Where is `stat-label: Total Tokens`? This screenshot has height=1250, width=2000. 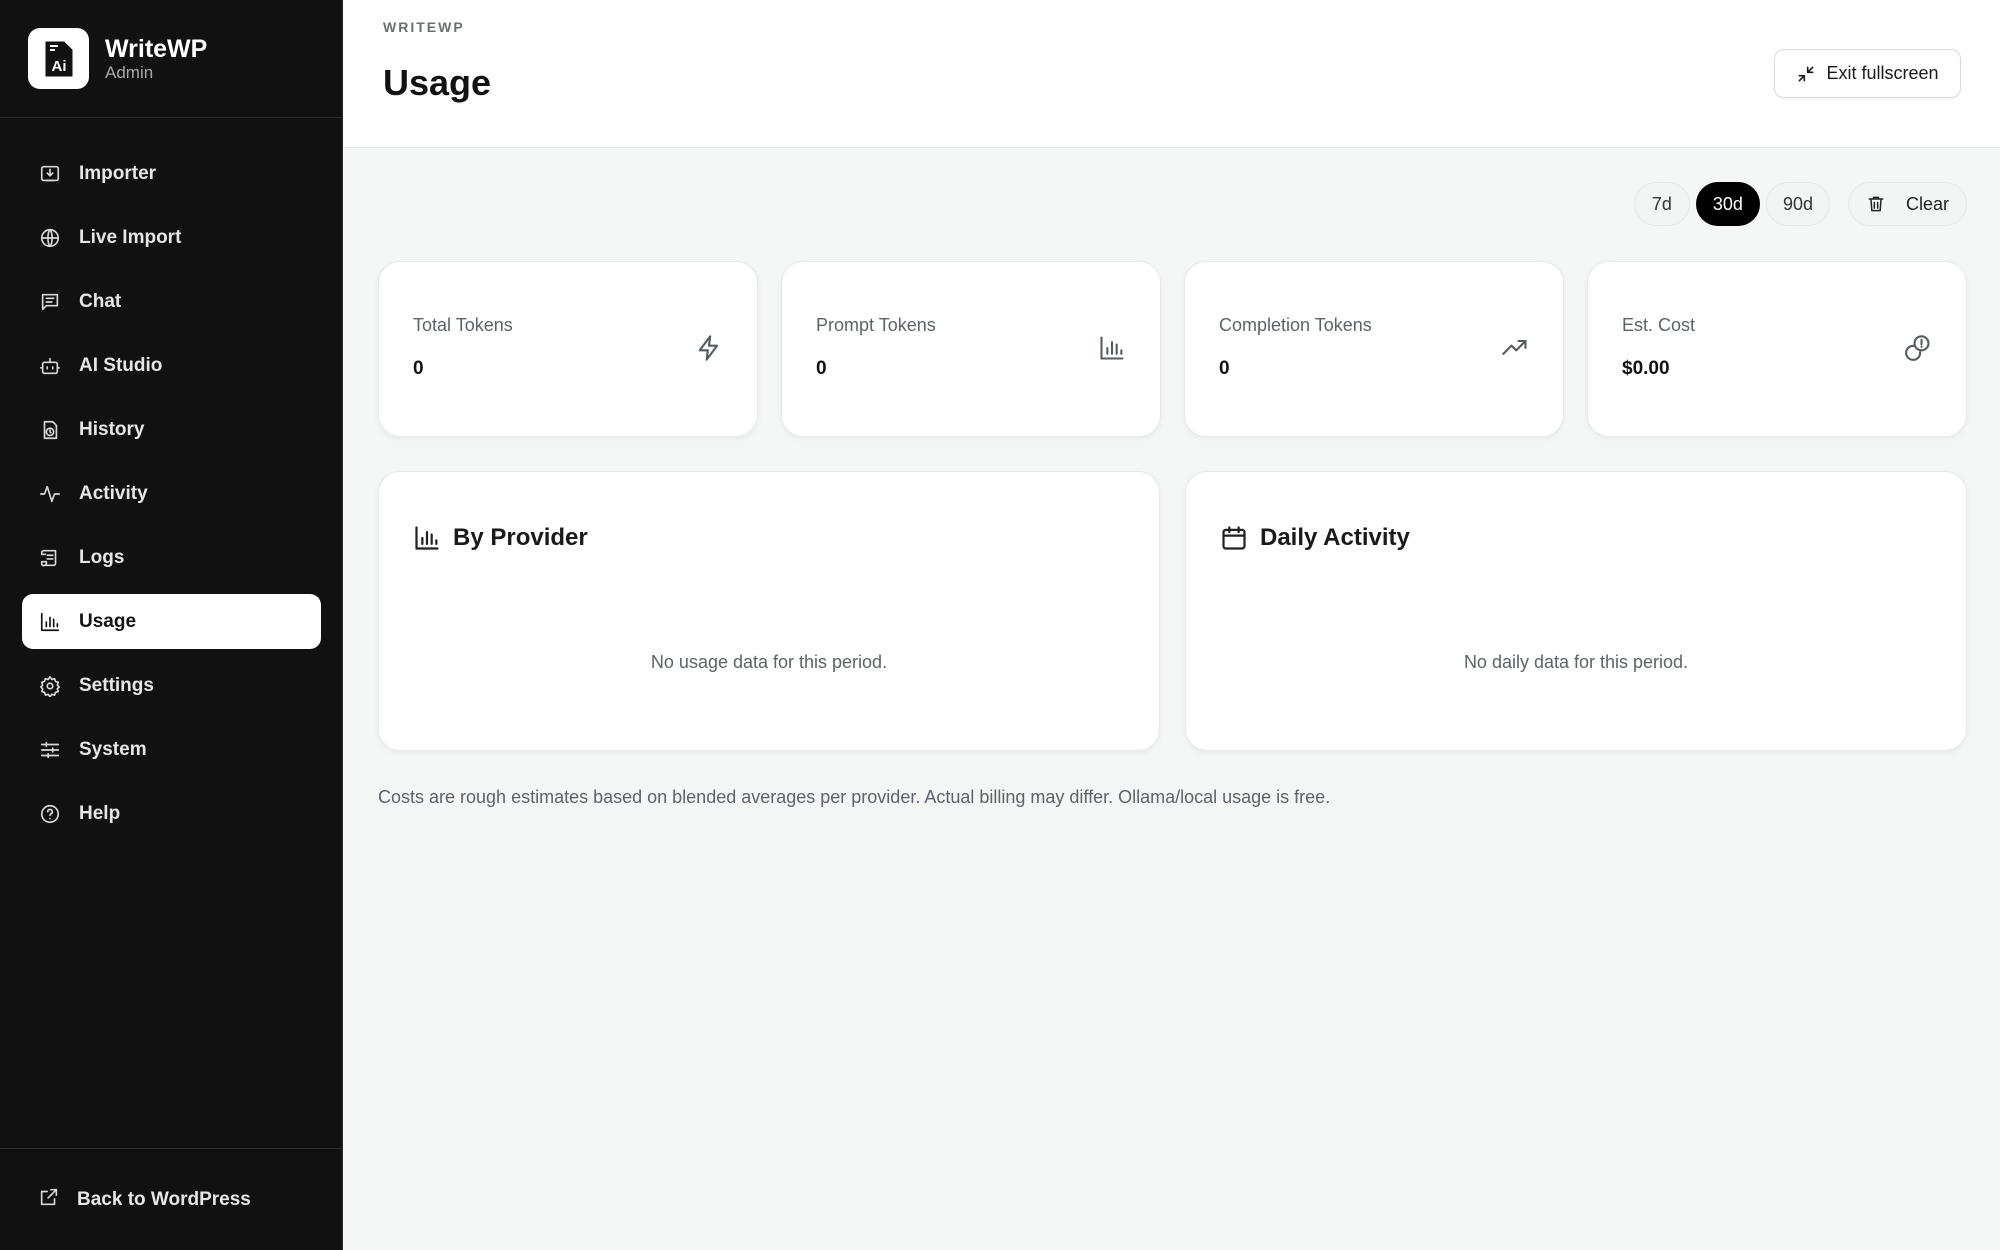 stat-label: Total Tokens is located at coordinates (463, 325).